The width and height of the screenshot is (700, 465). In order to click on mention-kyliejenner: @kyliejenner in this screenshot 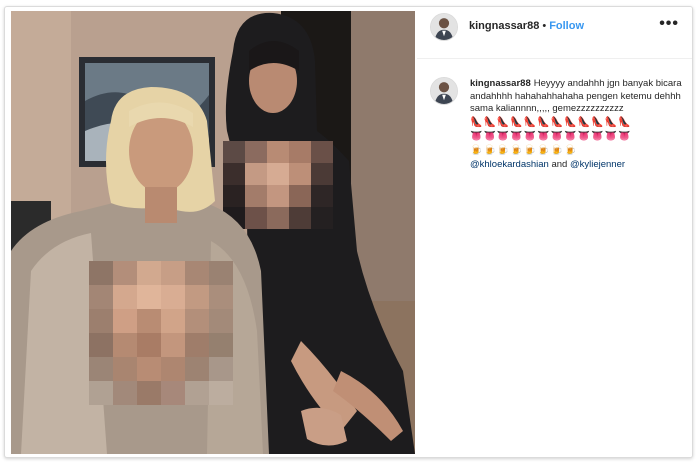, I will do `click(597, 164)`.